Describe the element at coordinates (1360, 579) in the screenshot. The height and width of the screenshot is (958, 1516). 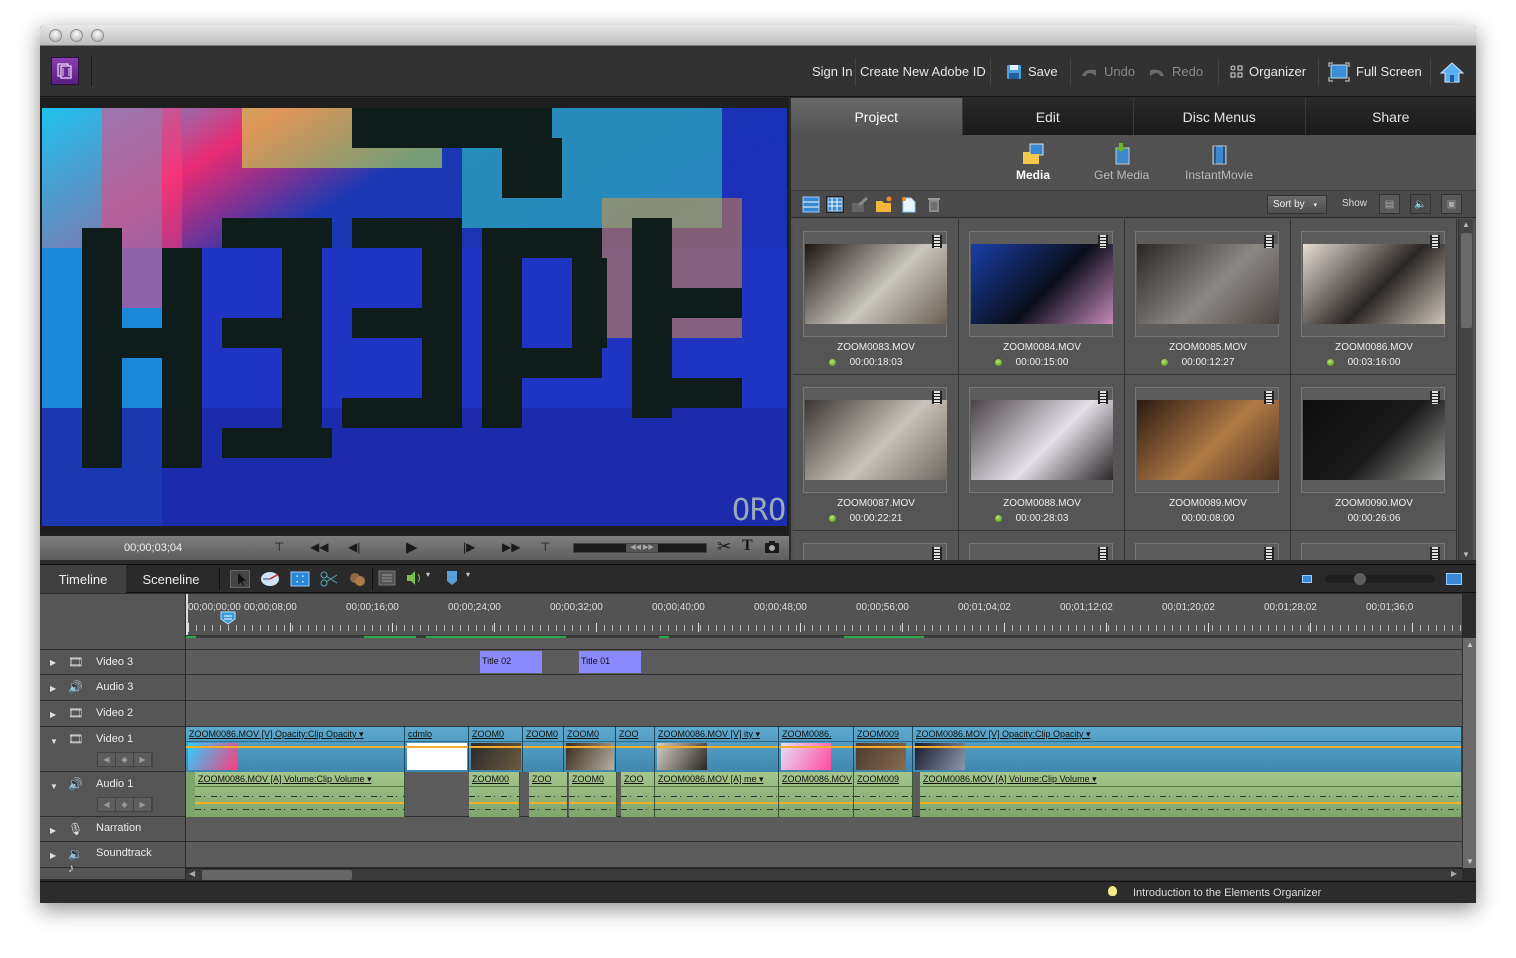
I see `zoom-slider-handle` at that location.